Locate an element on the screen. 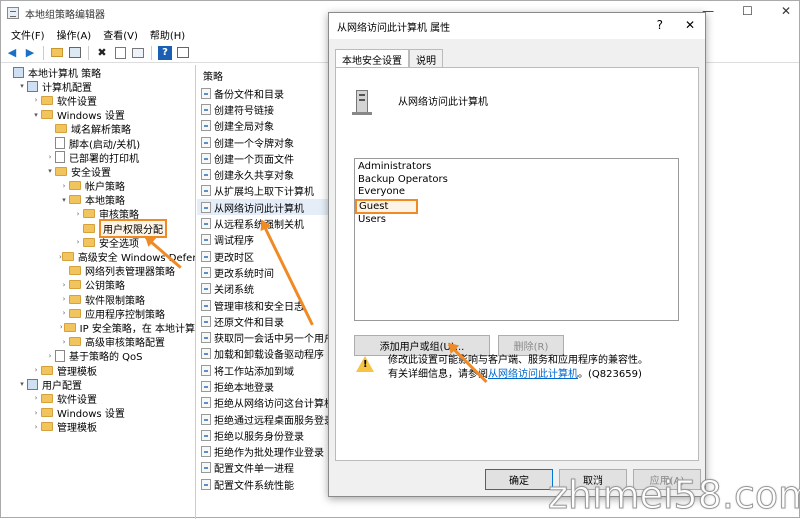 This screenshot has width=800, height=519. delete-icon: ✖ is located at coordinates (102, 53).